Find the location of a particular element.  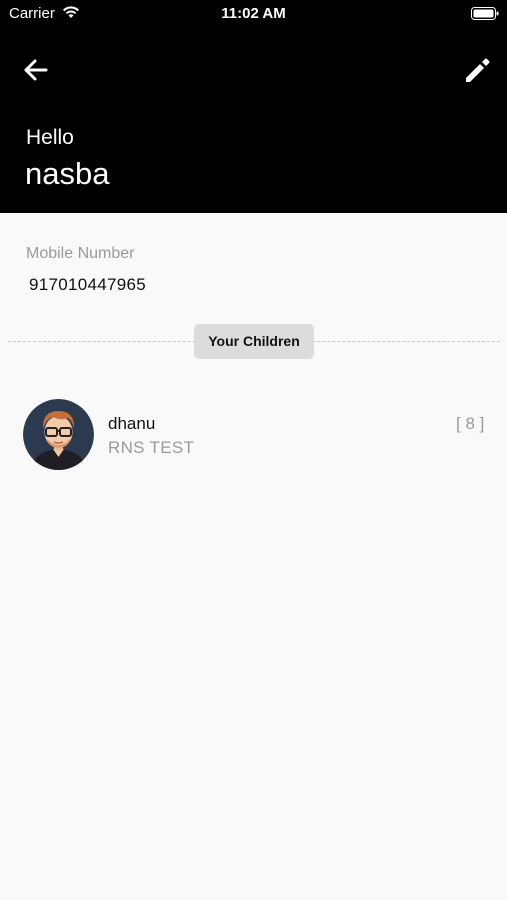

avatar-icon is located at coordinates (58, 434).